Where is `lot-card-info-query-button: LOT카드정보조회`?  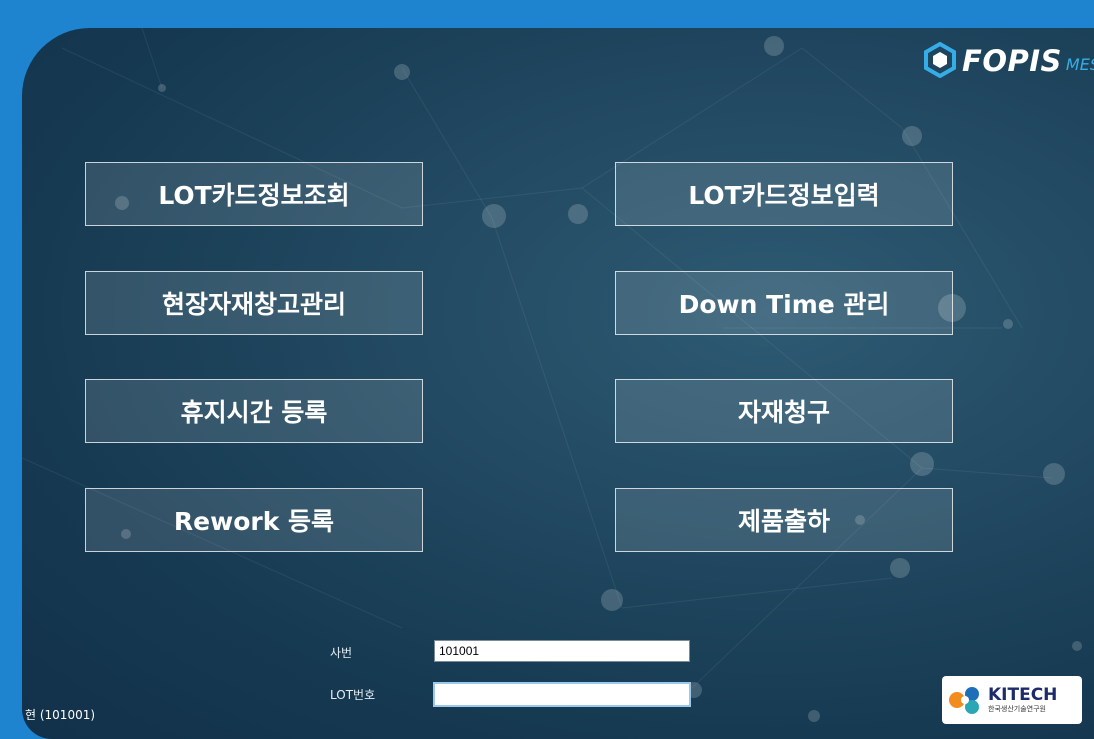
lot-card-info-query-button: LOT카드정보조회 is located at coordinates (254, 194).